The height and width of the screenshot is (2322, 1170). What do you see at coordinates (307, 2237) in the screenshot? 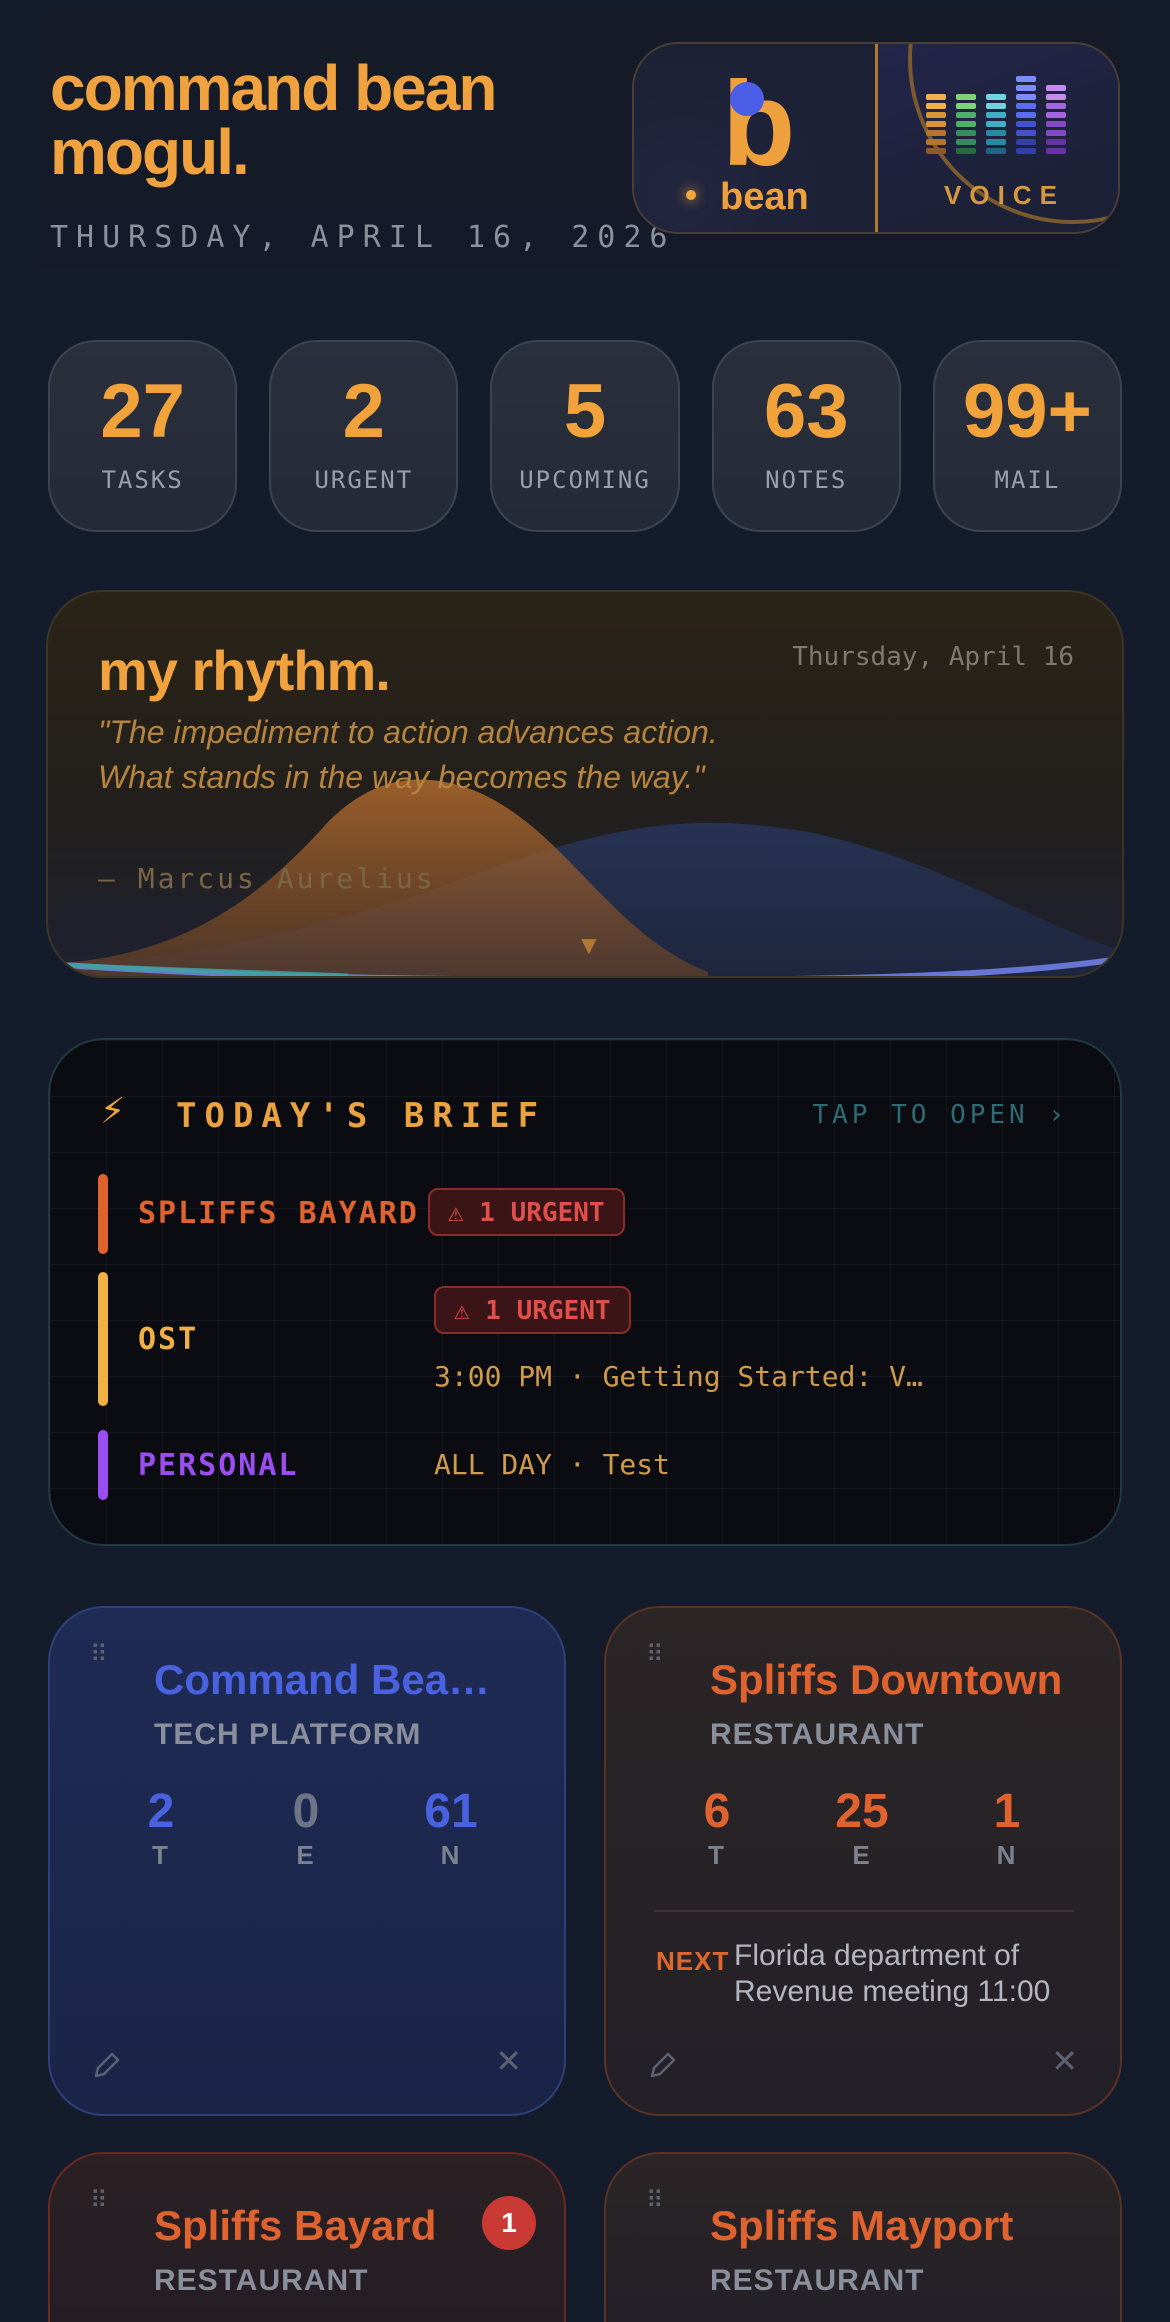
I see `venue-card-spliffs-bayard: ⠿ Spliffs Bayard RESTAURANT 1` at bounding box center [307, 2237].